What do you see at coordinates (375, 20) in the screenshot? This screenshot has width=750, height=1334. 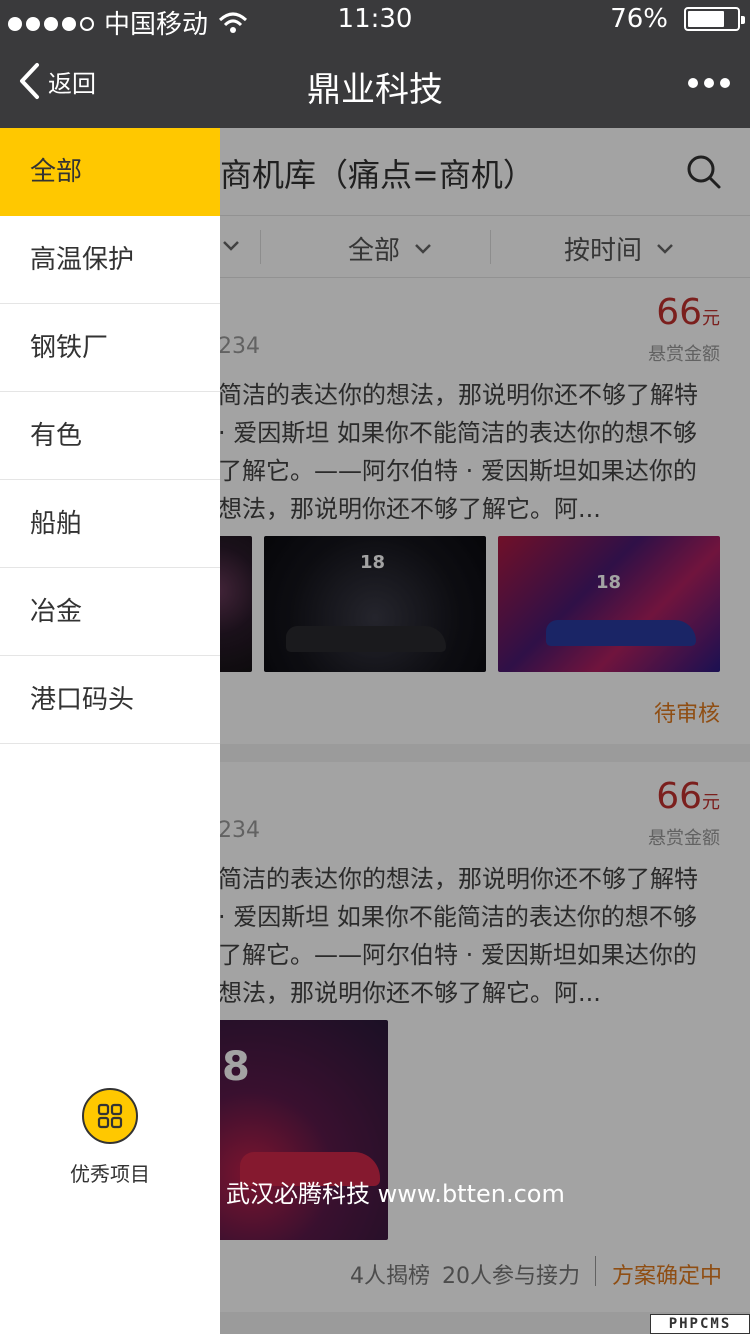 I see `status-bar: 中国移动 11:30 76%` at bounding box center [375, 20].